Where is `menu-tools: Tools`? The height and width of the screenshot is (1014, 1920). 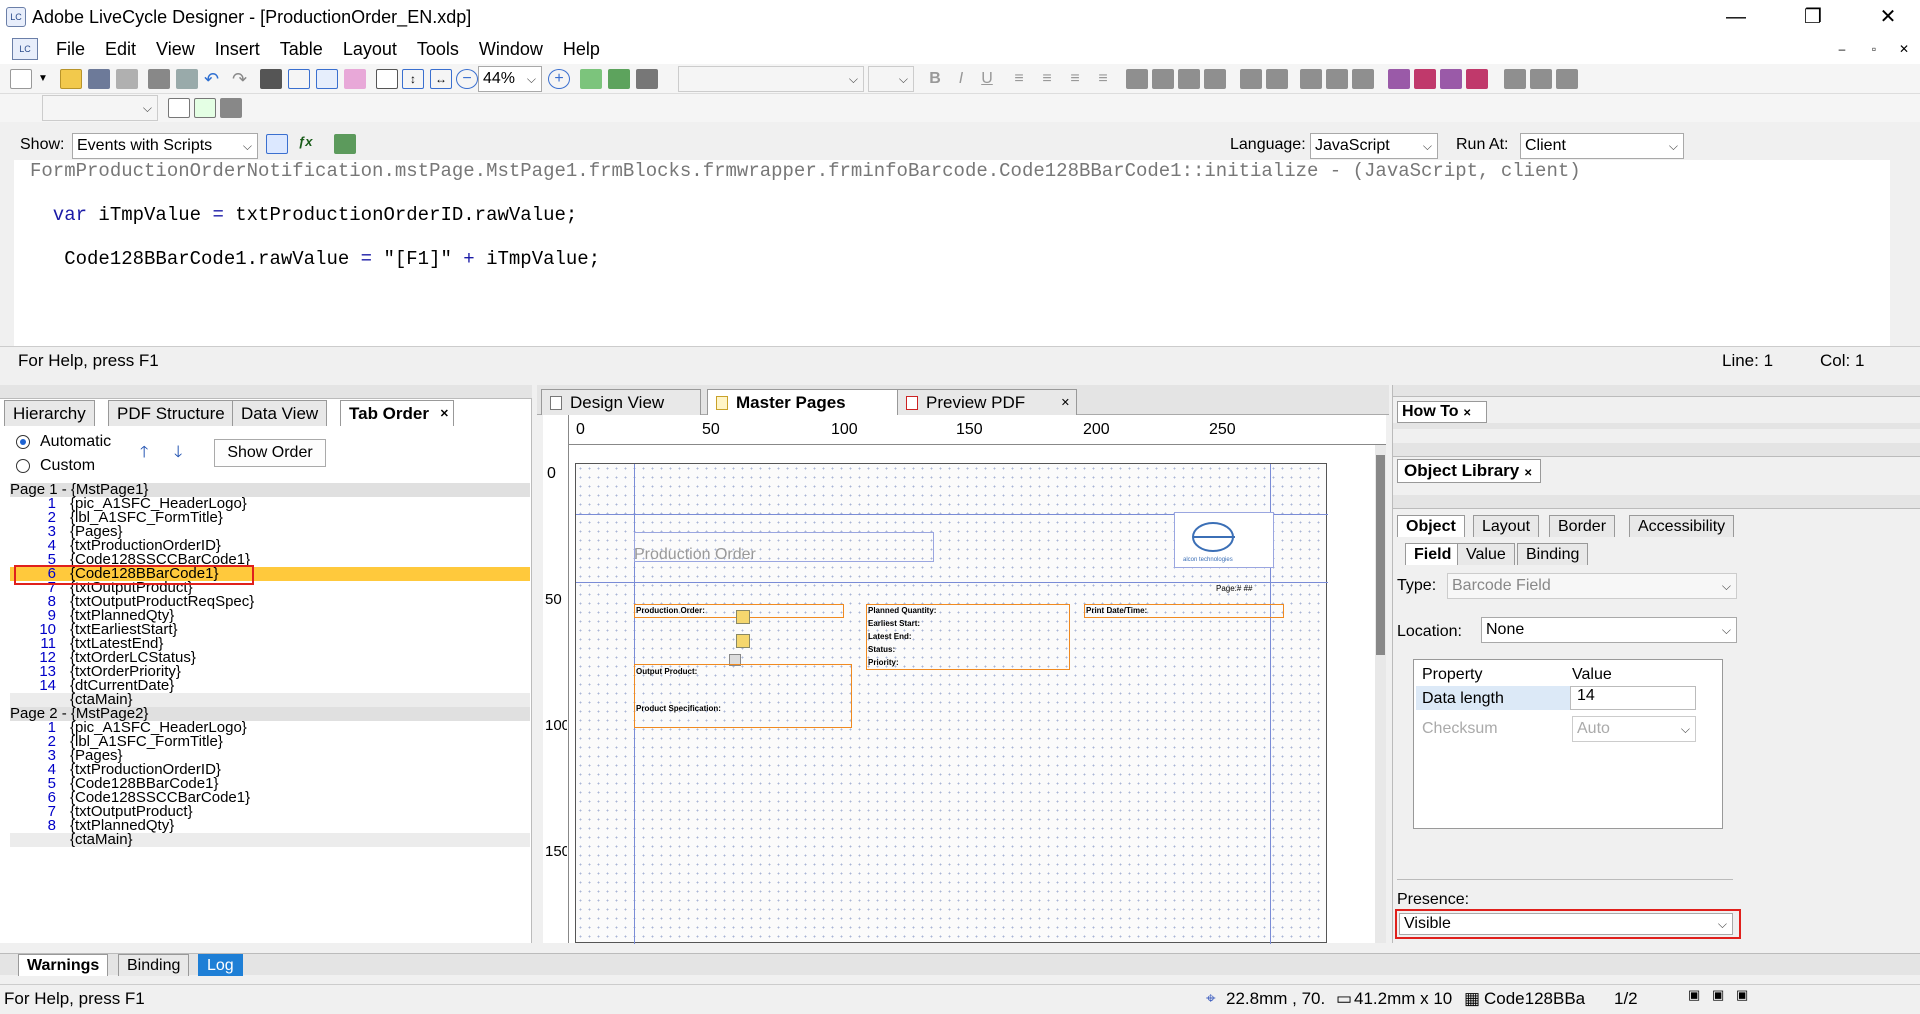
menu-tools: Tools is located at coordinates (438, 49).